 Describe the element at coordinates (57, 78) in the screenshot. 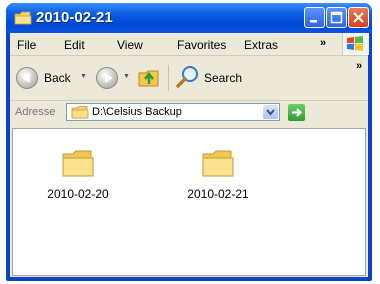

I see `back-label: Back` at that location.